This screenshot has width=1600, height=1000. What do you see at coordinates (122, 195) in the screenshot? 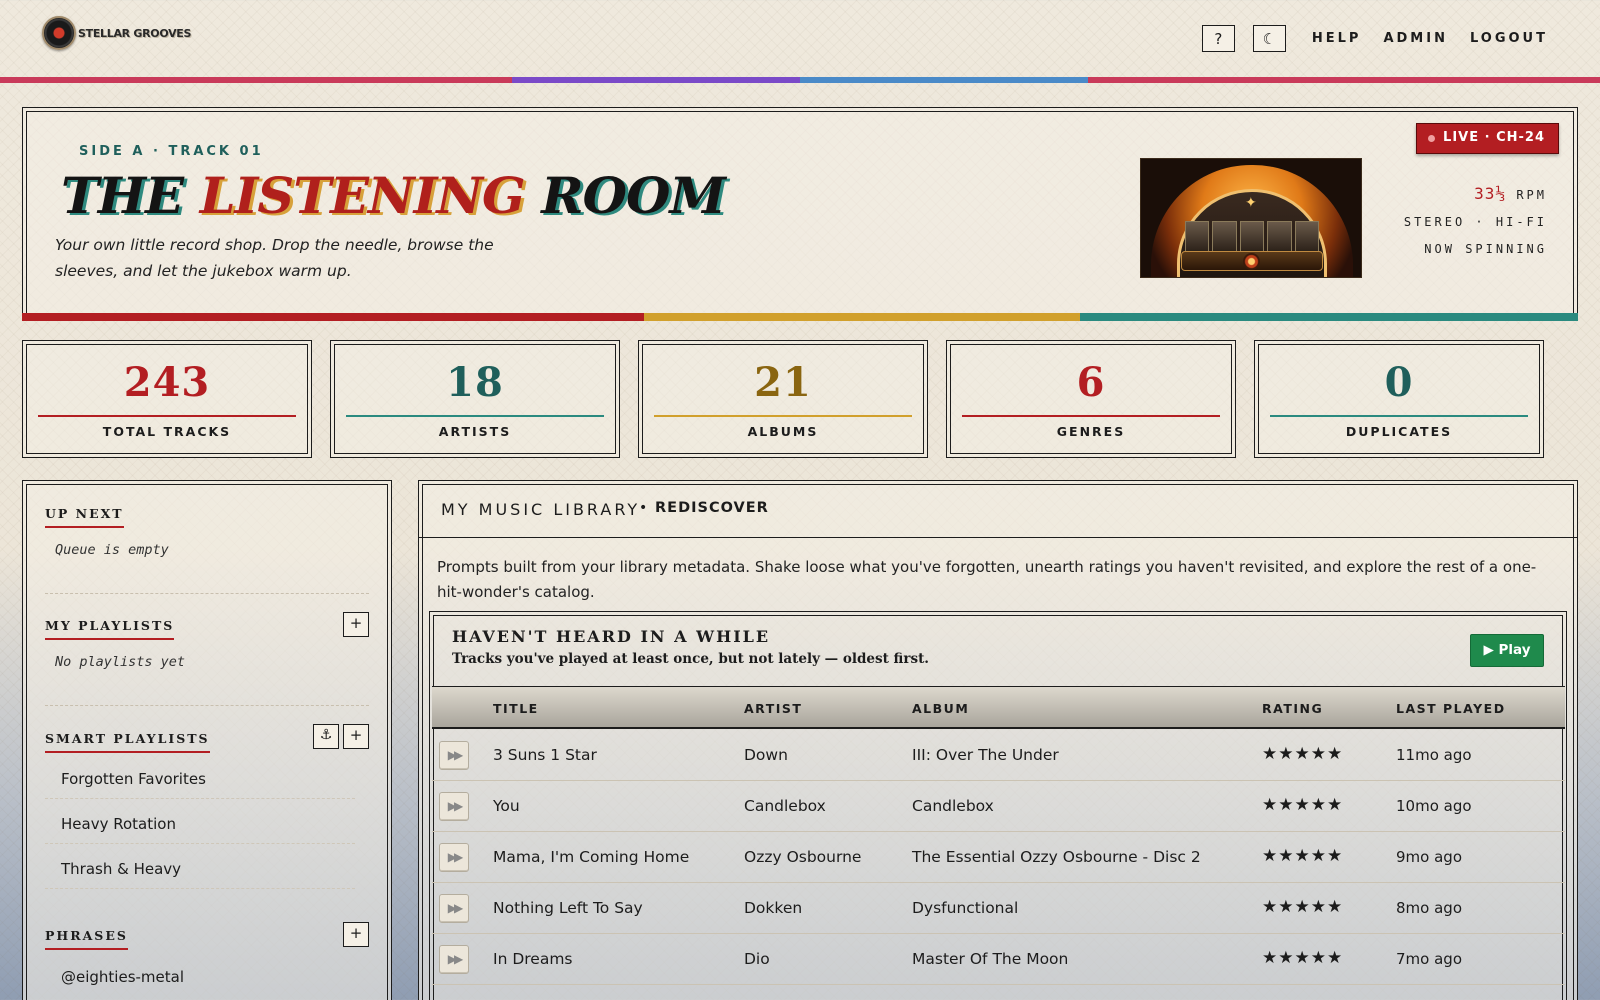
I see `title-word-the: THE` at bounding box center [122, 195].